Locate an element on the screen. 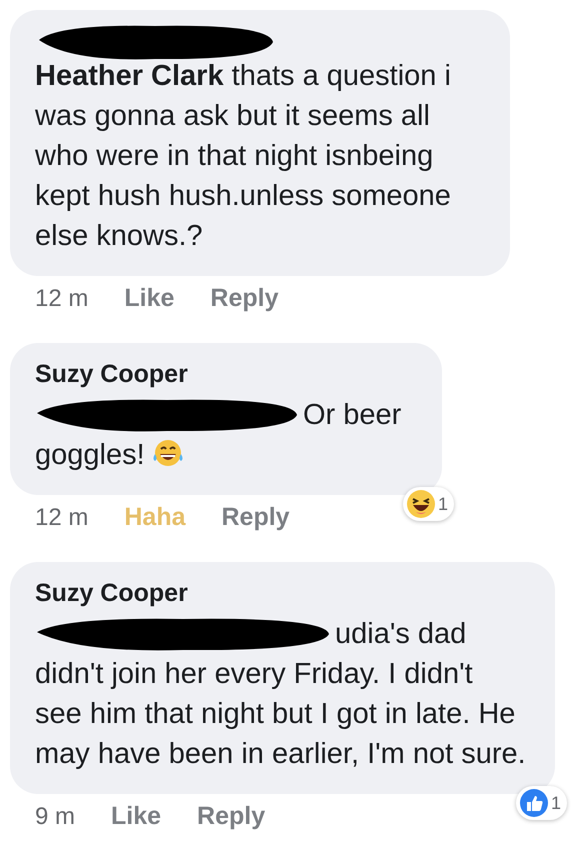  laughing-face-icon is located at coordinates (421, 504).